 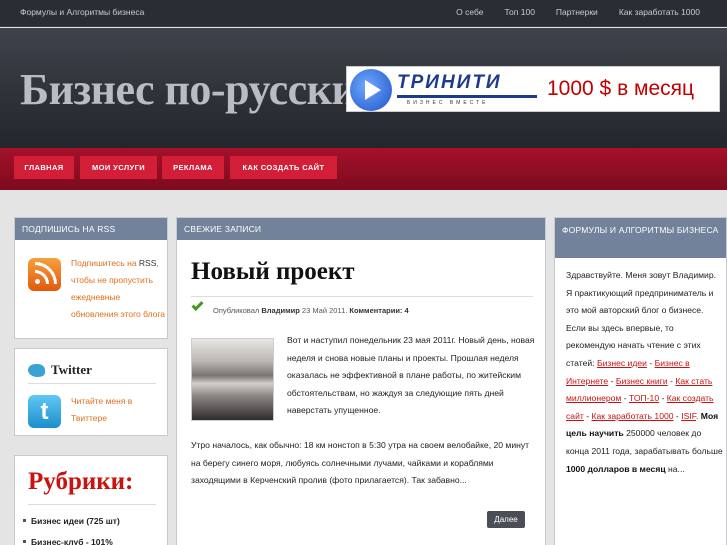 I want to click on site-title-link: Формулы и Алгоритмы бизнеса, so click(x=82, y=12).